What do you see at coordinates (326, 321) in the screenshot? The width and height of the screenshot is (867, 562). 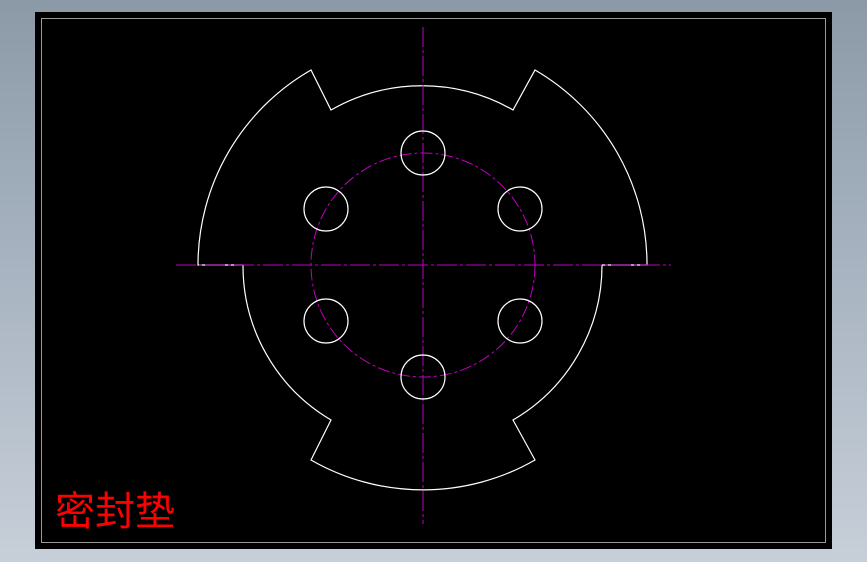 I see `bolt-hole-lower-left` at bounding box center [326, 321].